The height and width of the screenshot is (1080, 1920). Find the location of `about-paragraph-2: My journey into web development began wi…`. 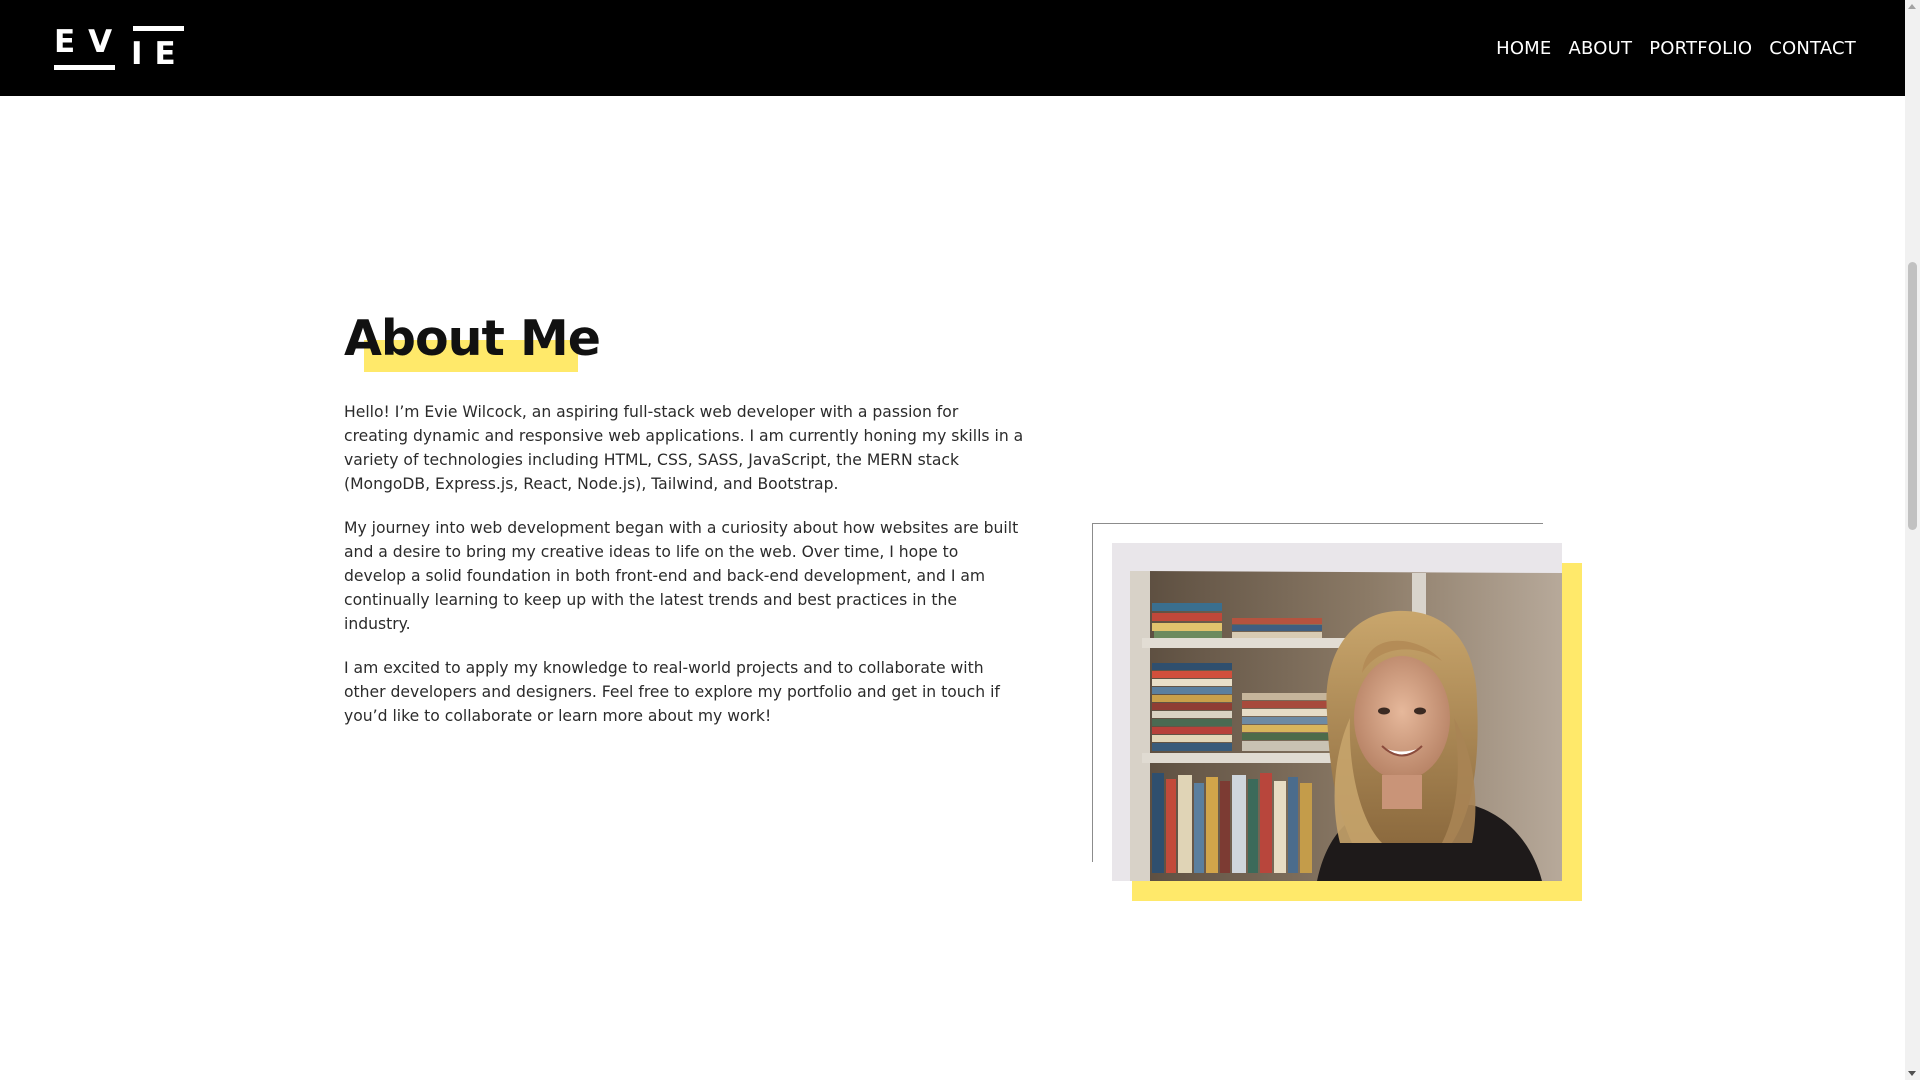

about-paragraph-2: My journey into web development began wi… is located at coordinates (681, 576).